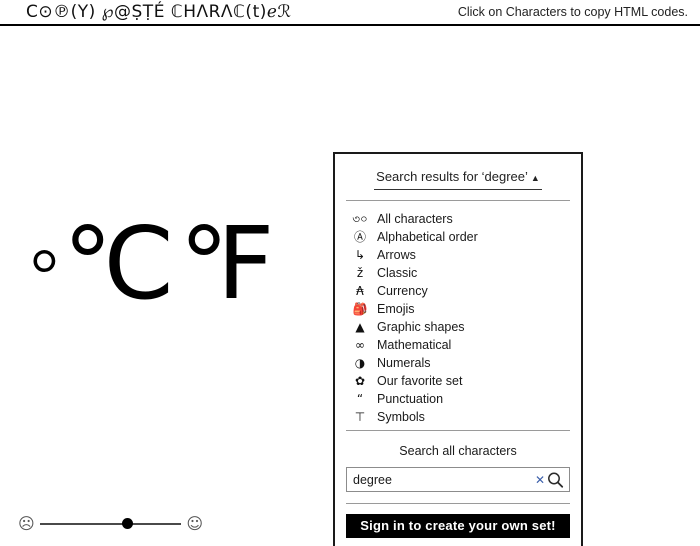 This screenshot has height=546, width=700. What do you see at coordinates (397, 272) in the screenshot?
I see `category-label: Classic` at bounding box center [397, 272].